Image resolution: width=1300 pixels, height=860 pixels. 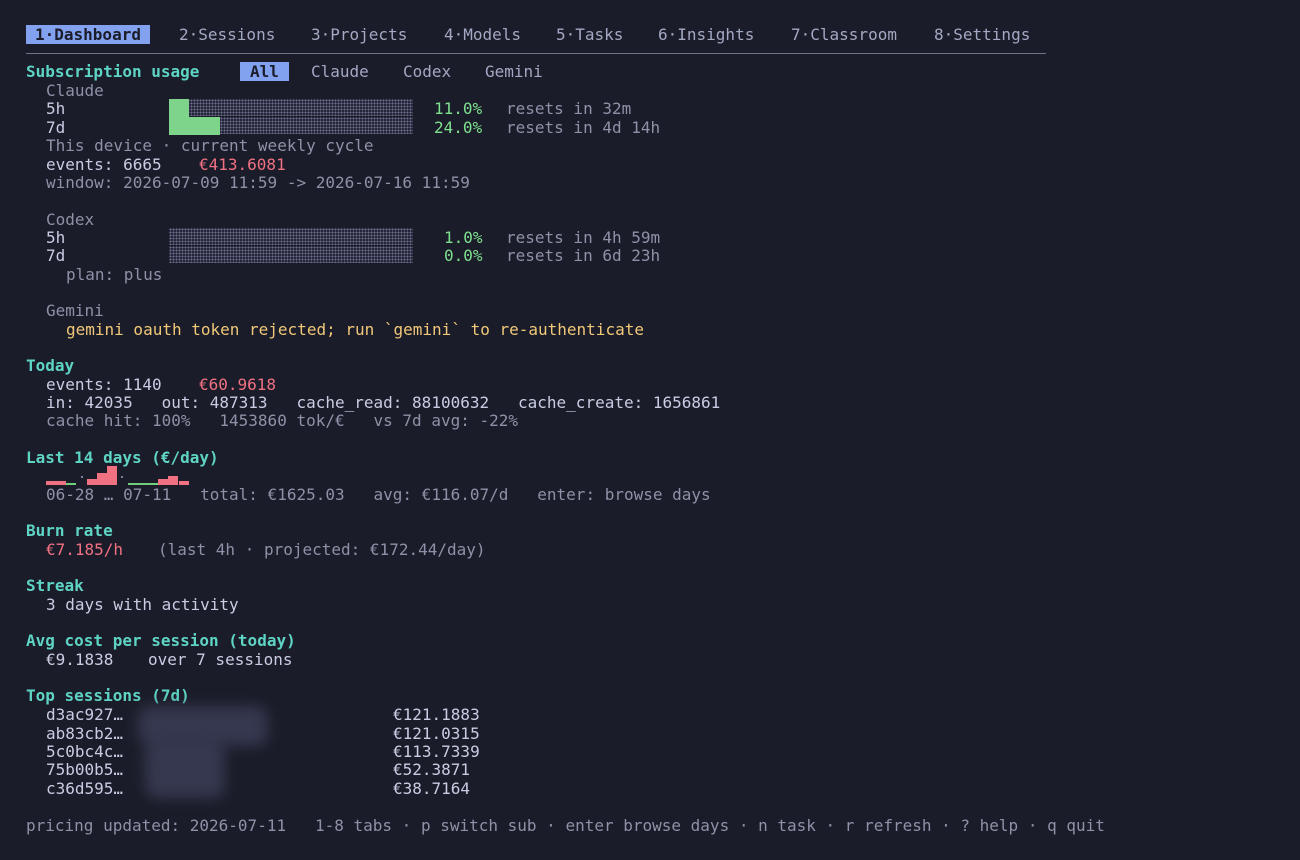 I want to click on codex-5h-label: 5h, so click(x=56, y=237).